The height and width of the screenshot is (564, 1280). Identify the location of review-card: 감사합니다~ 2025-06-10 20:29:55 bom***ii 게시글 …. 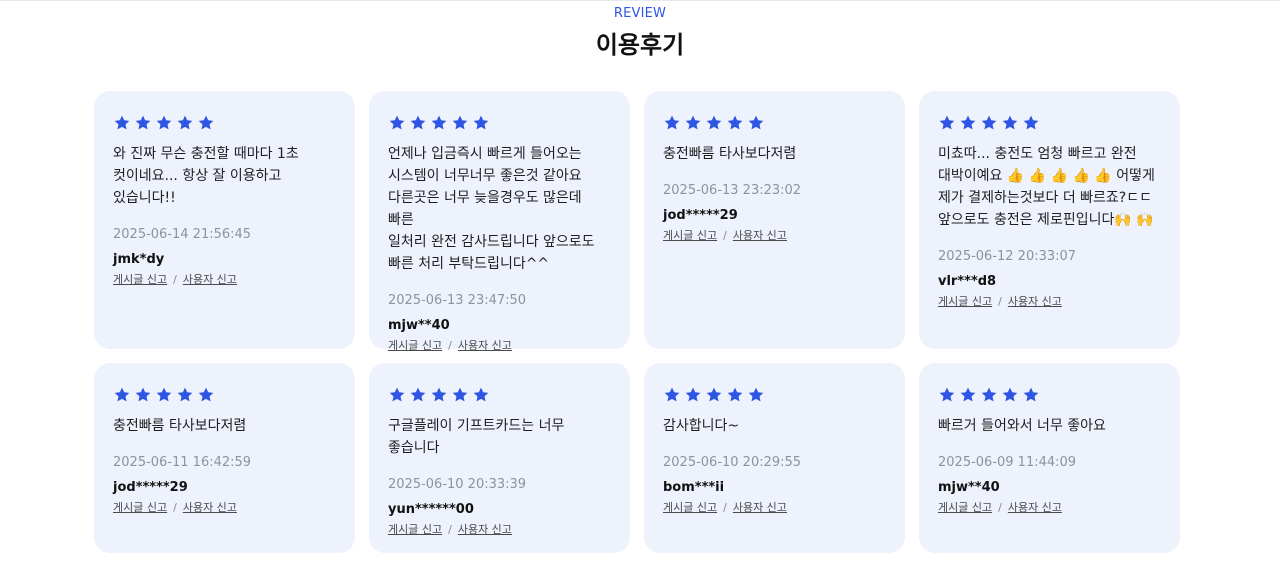
(774, 458).